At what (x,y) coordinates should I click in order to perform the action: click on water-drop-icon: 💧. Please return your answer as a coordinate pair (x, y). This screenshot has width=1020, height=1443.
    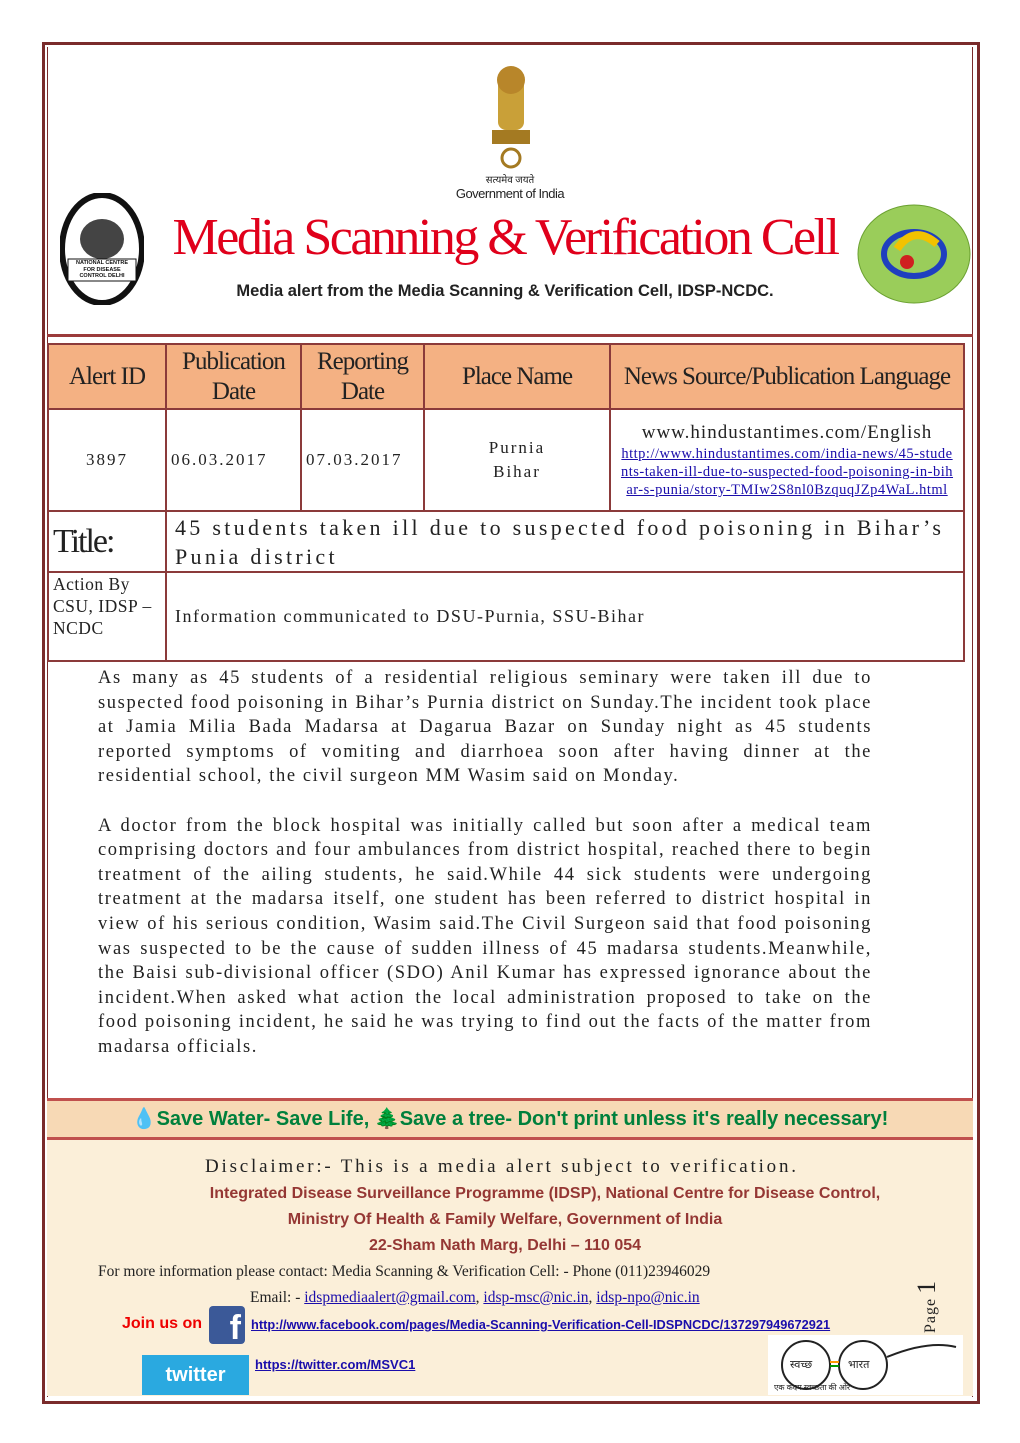
    Looking at the image, I should click on (144, 1119).